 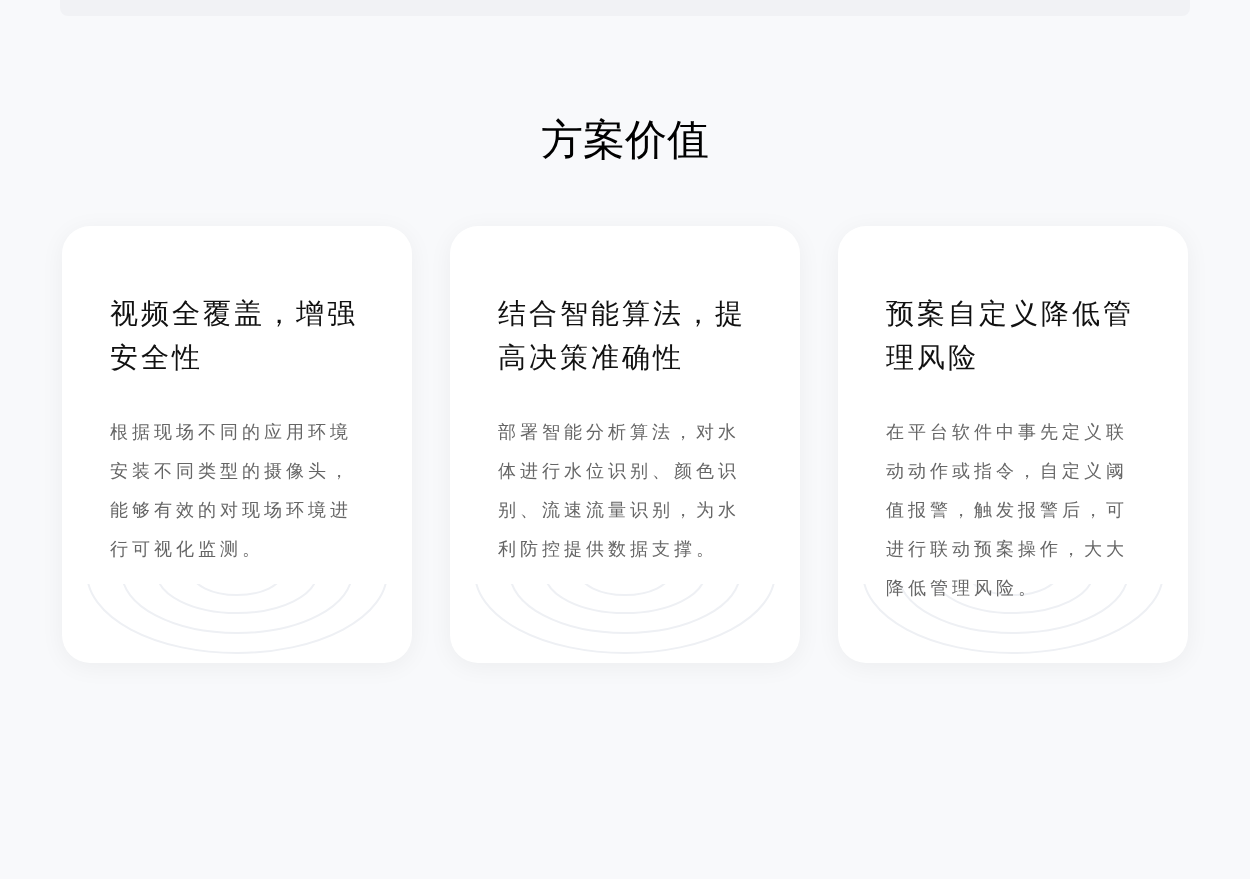 I want to click on section-title: 方案价值, so click(x=625, y=140).